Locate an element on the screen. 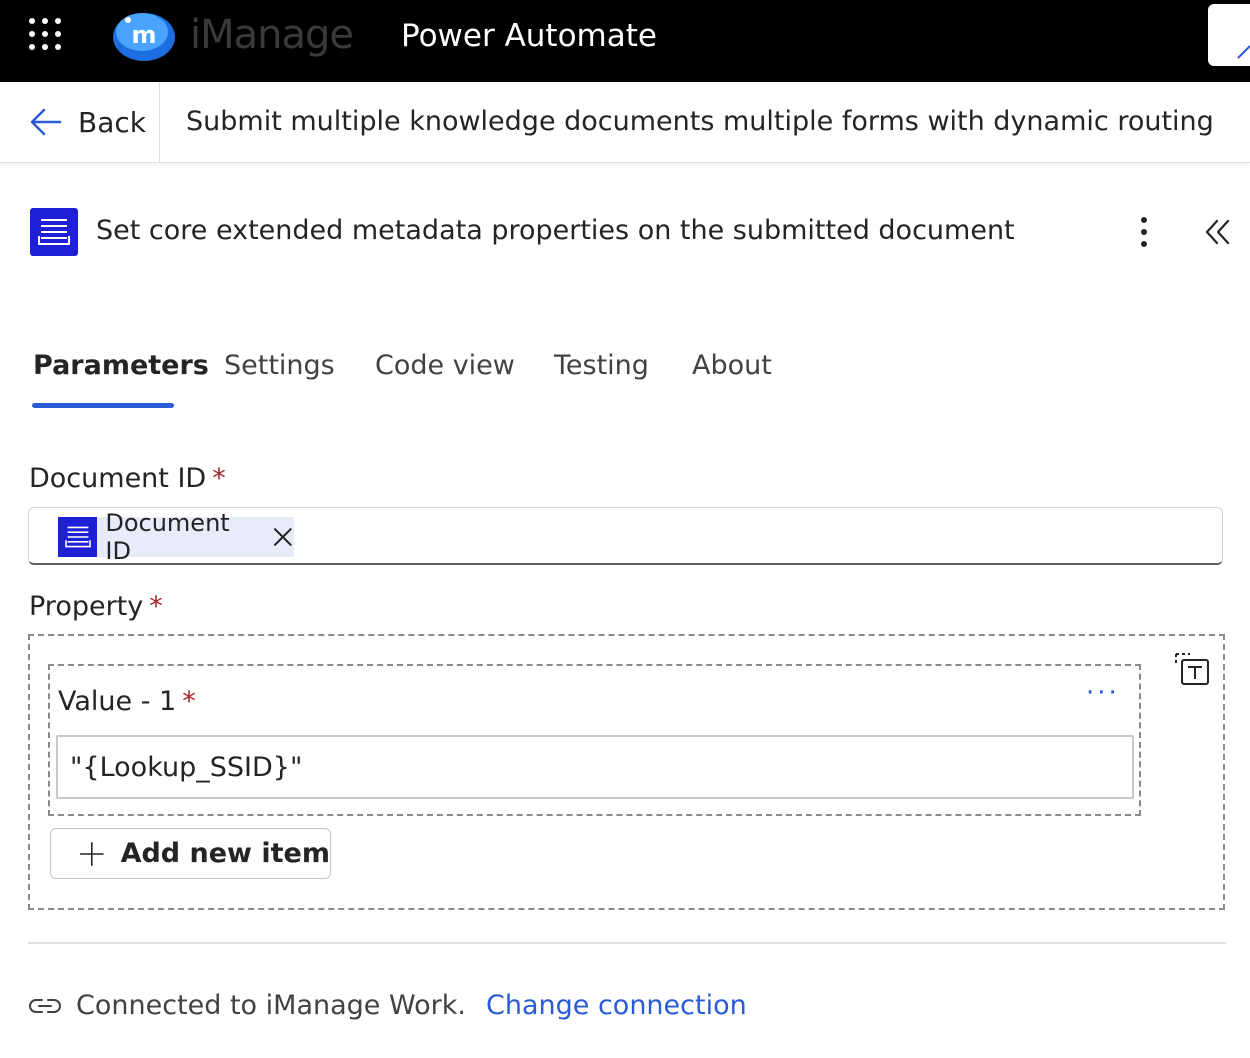  document-id-label: Document ID * is located at coordinates (127, 478).